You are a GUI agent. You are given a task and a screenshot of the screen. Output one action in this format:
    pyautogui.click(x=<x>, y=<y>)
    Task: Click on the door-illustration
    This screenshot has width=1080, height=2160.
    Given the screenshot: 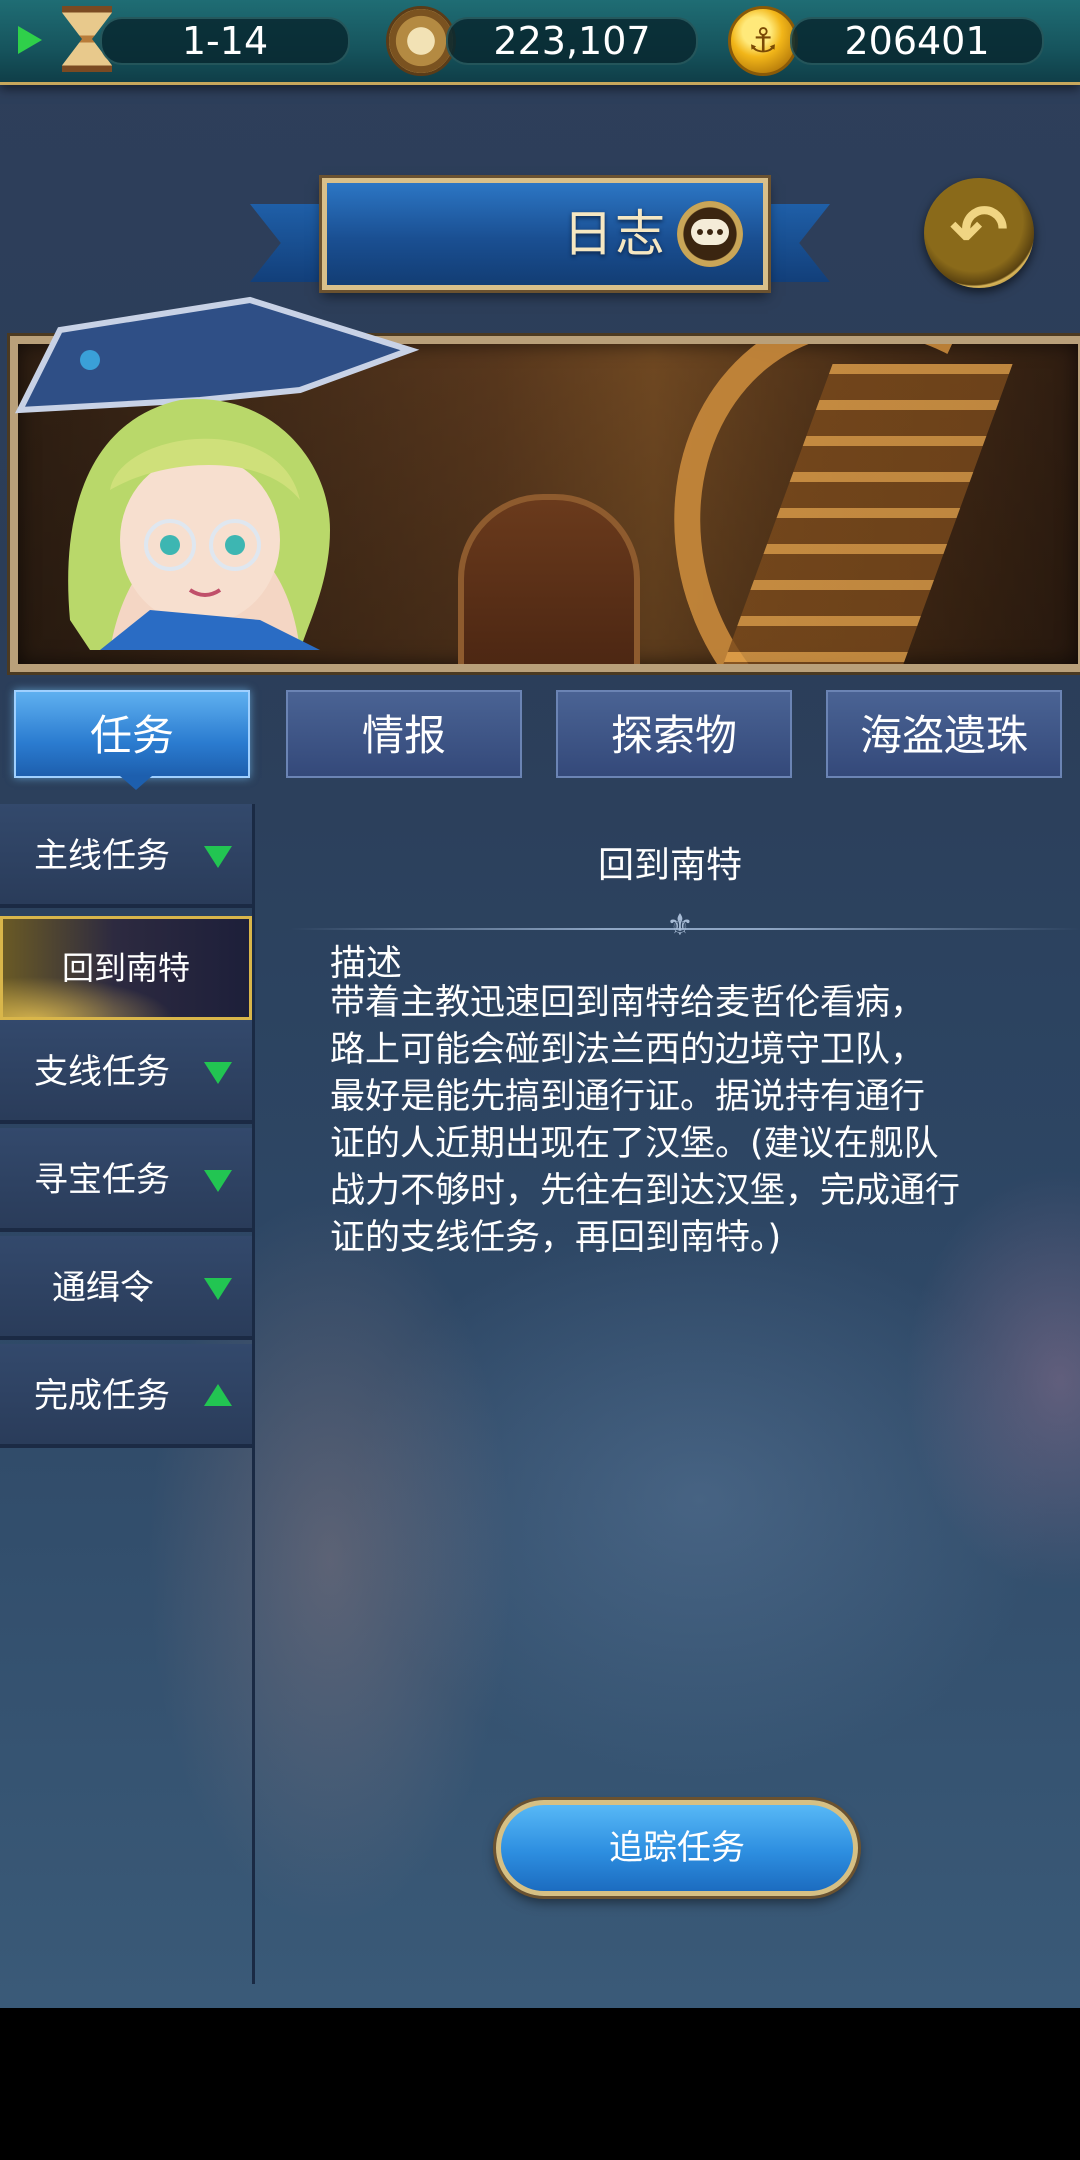 What is the action you would take?
    pyautogui.click(x=549, y=579)
    